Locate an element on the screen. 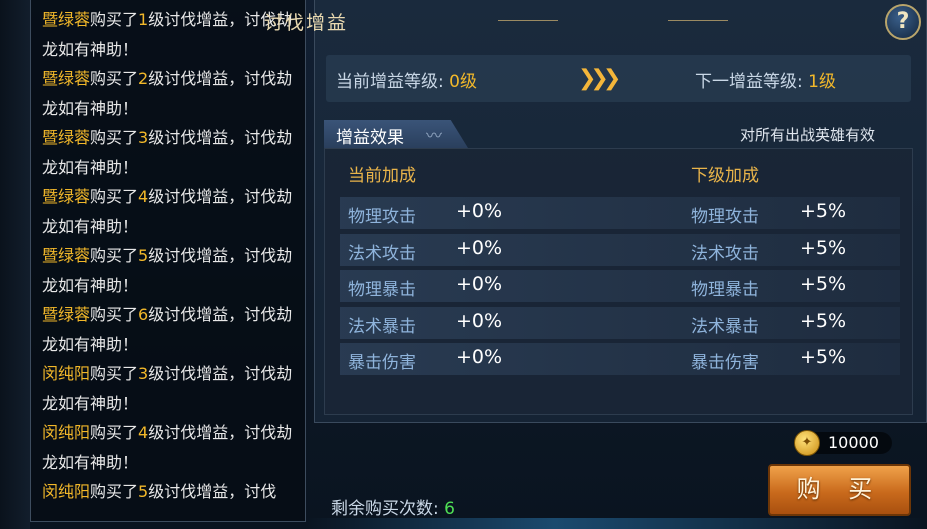 The height and width of the screenshot is (529, 927). log-entry: 闵纯阳购买了3级讨伐增益，讨伐劫龙如有神助！ is located at coordinates (173, 388).